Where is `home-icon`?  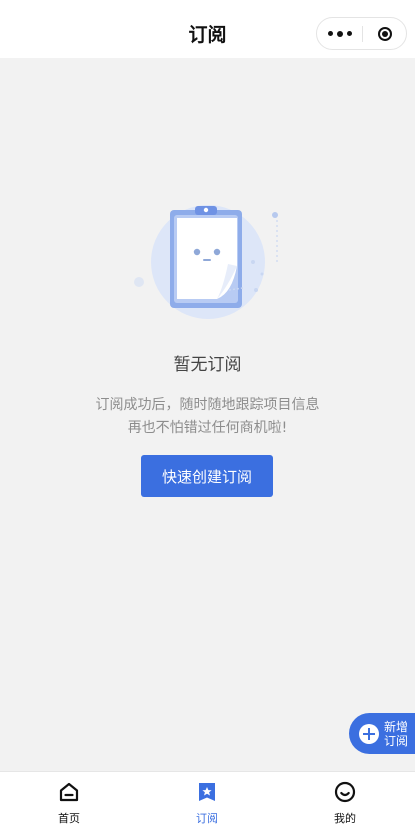
home-icon is located at coordinates (69, 792).